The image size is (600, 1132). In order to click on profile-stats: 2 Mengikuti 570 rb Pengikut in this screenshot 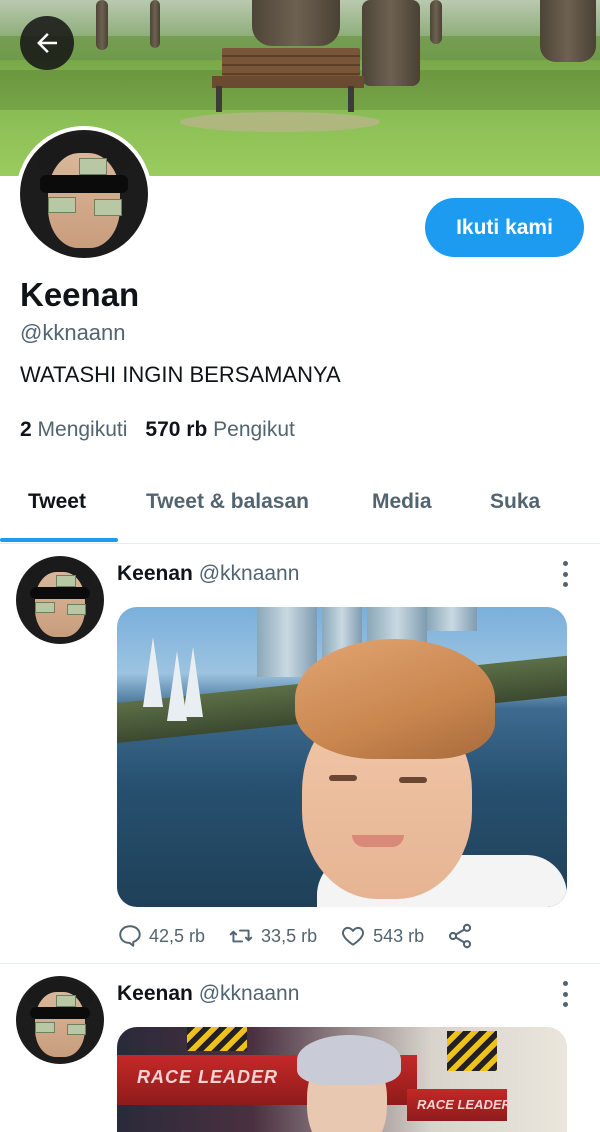, I will do `click(157, 430)`.